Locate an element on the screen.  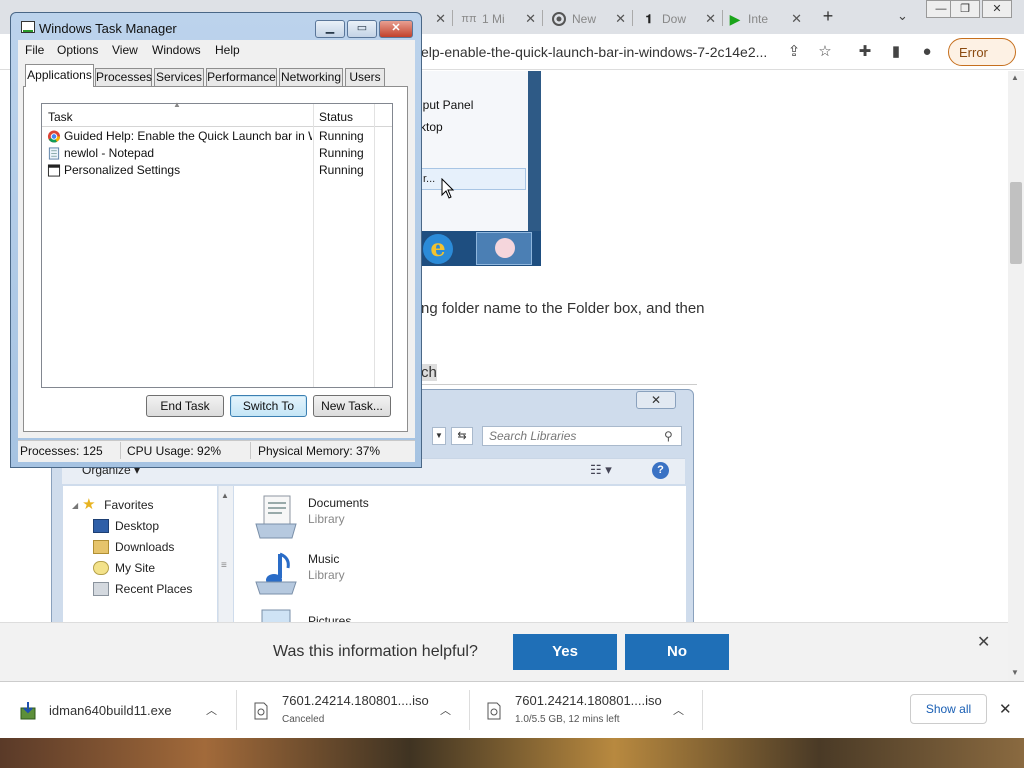
feedback-banner is located at coordinates (504, 651).